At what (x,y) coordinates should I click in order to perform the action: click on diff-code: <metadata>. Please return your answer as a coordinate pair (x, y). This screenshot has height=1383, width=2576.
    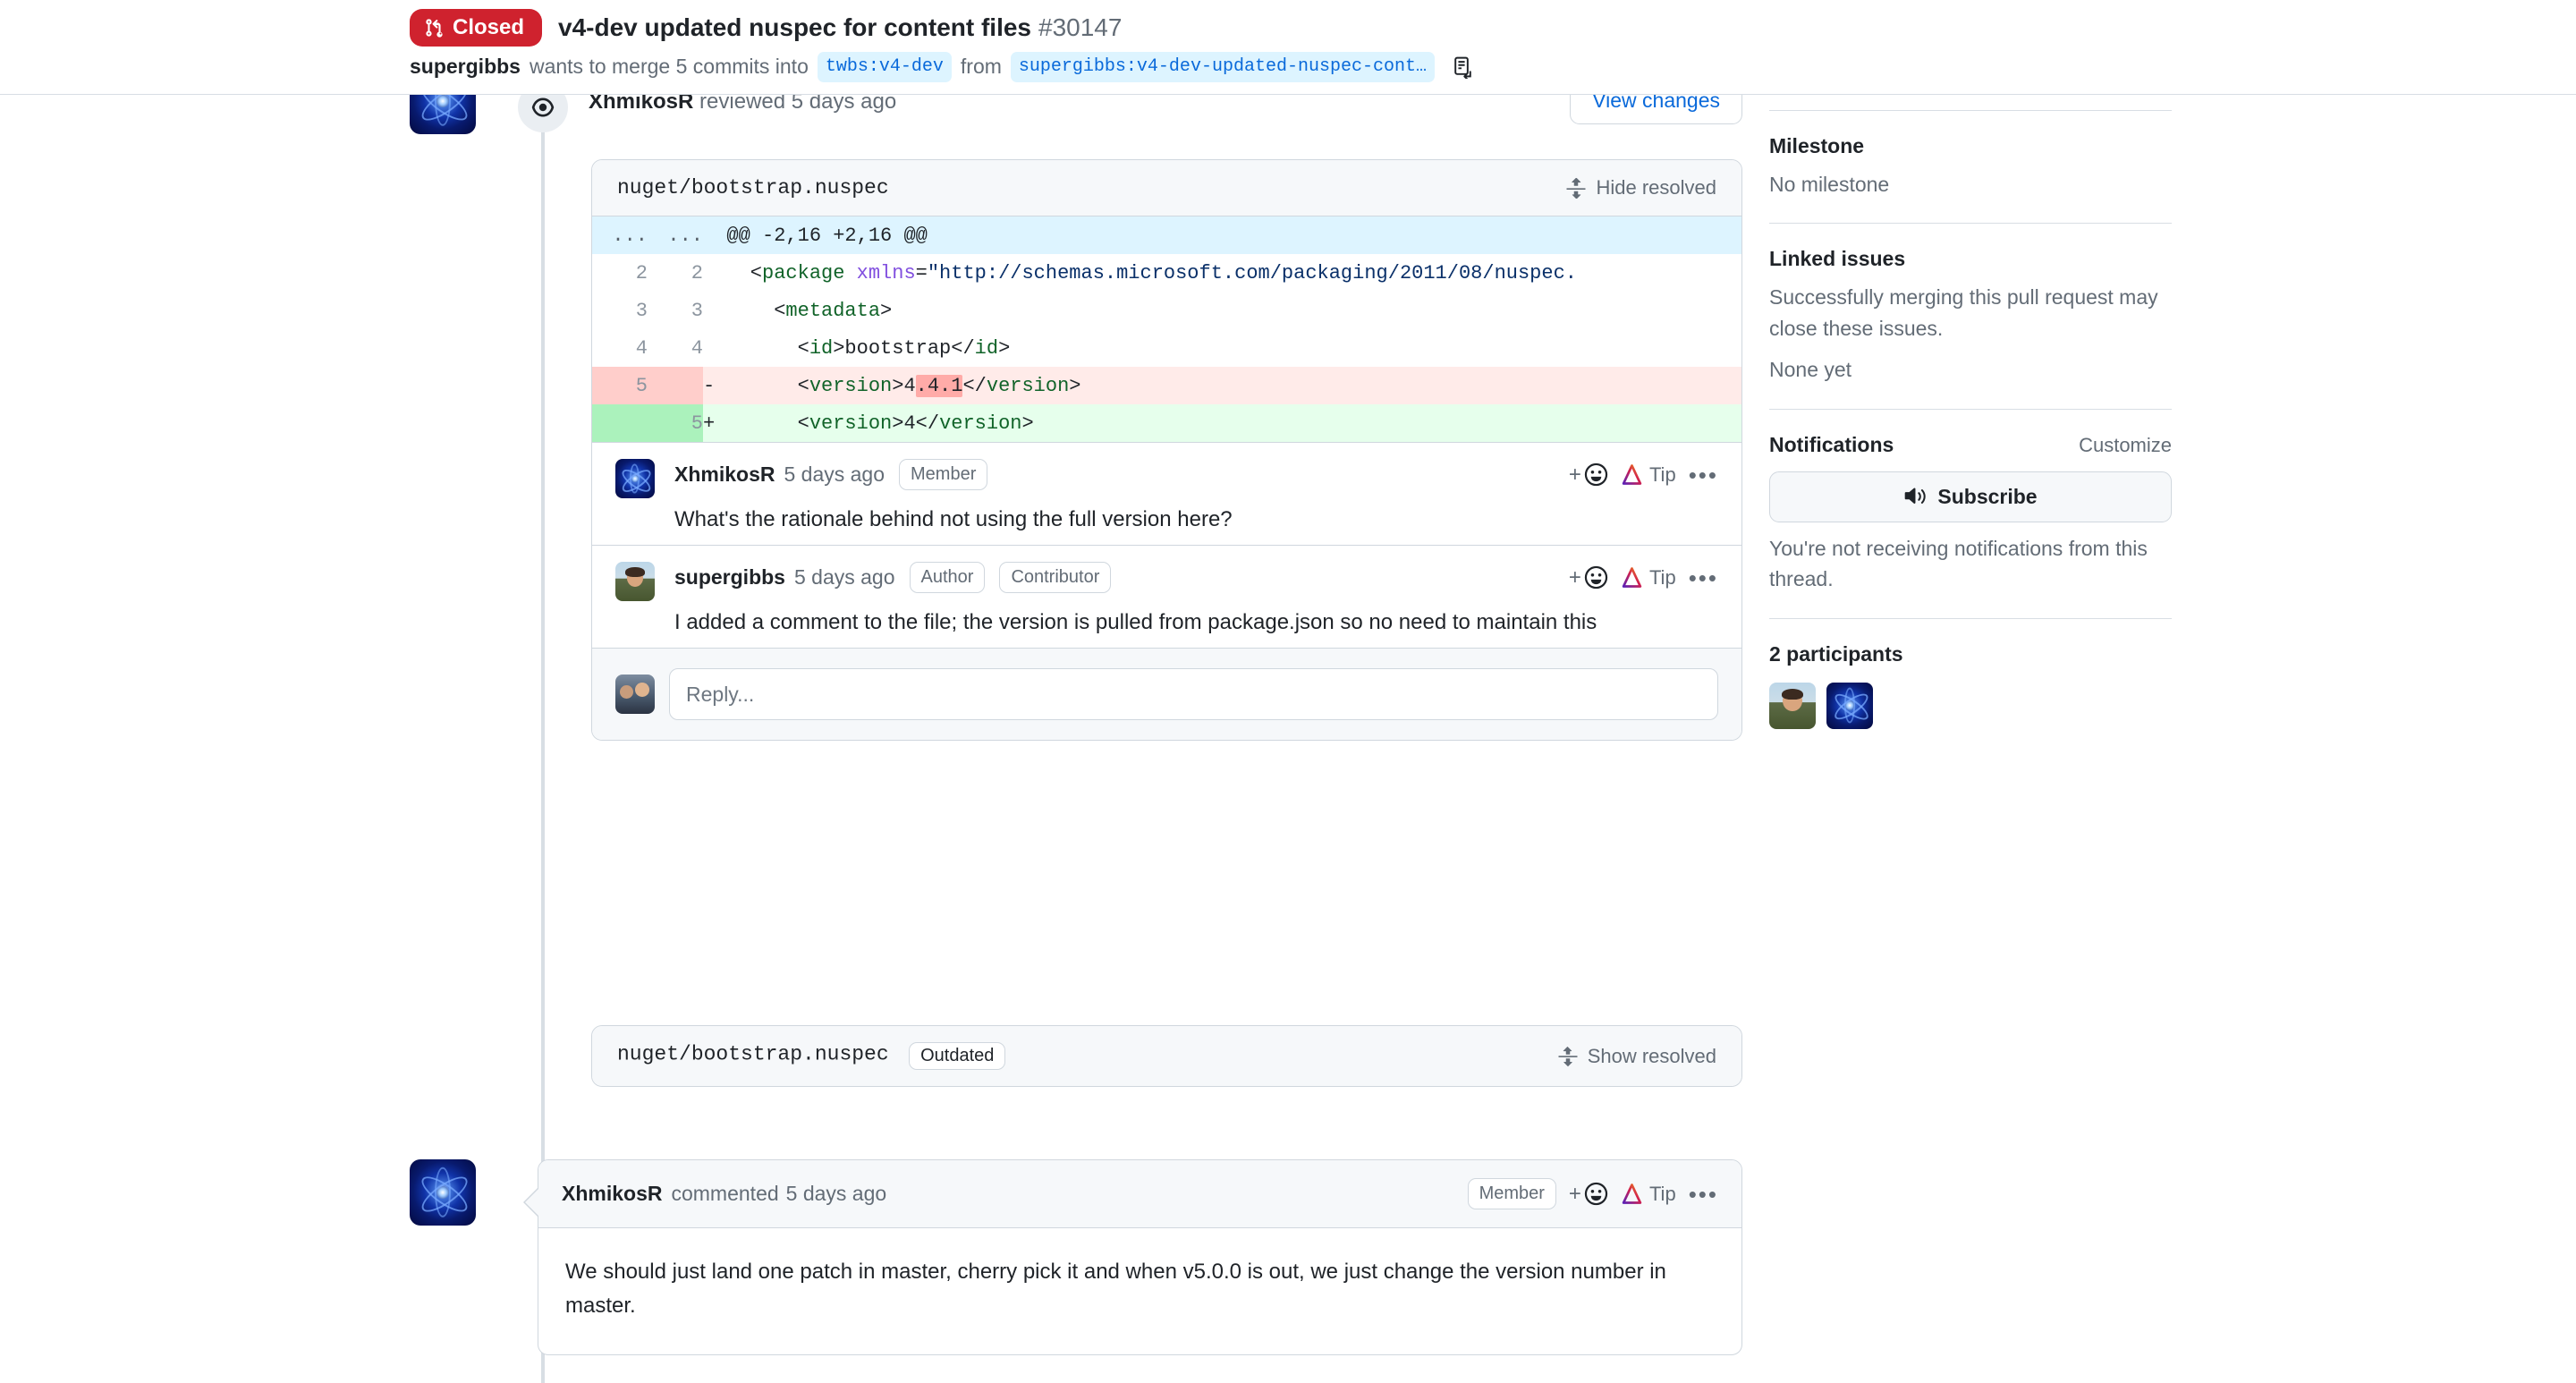
    Looking at the image, I should click on (1222, 311).